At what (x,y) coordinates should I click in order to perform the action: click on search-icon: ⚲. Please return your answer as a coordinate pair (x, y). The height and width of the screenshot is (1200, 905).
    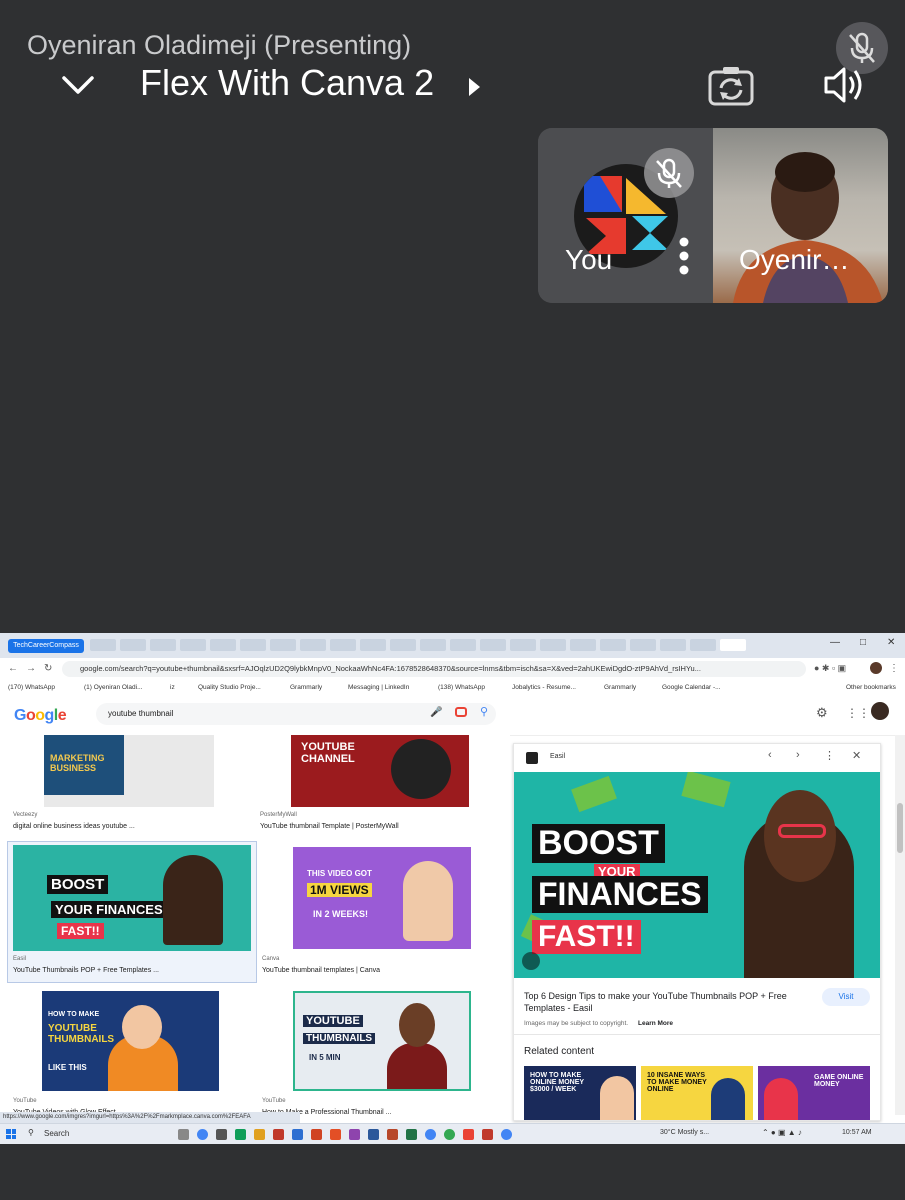
    Looking at the image, I should click on (484, 711).